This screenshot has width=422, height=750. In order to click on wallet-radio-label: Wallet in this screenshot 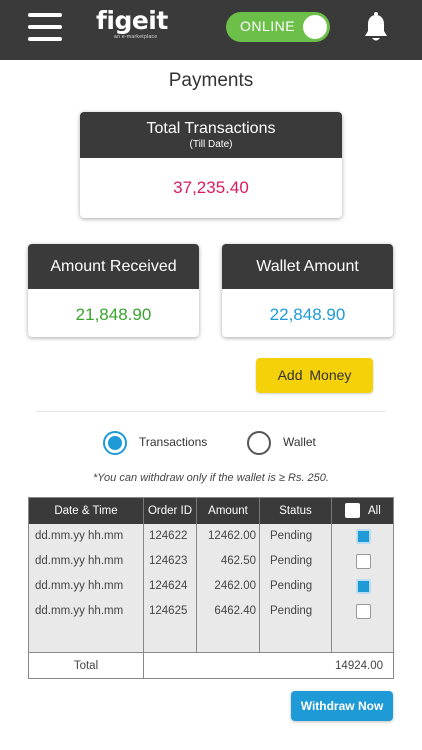, I will do `click(299, 442)`.